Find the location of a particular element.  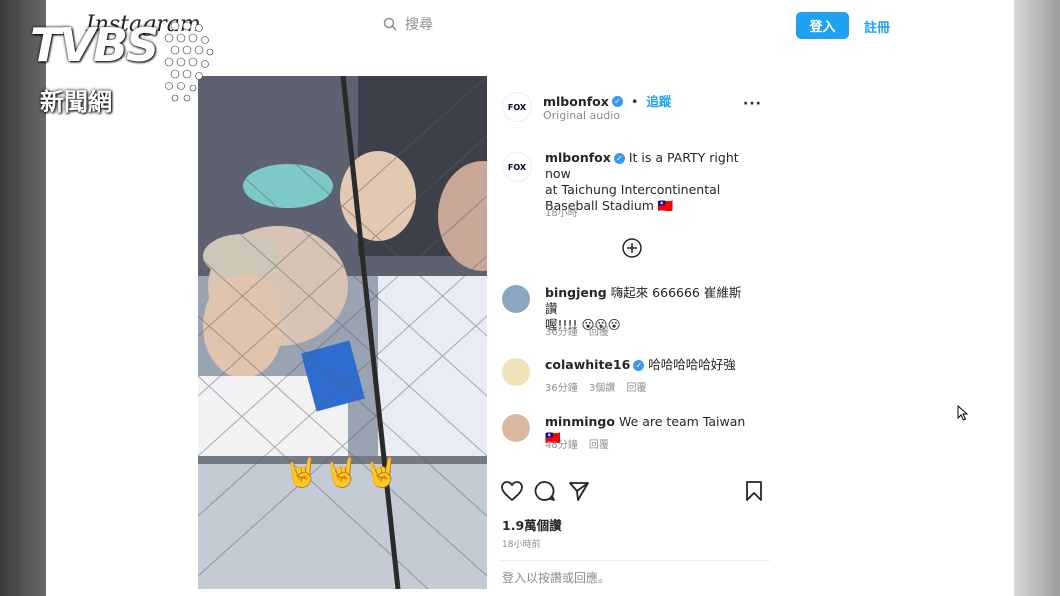

paper-plane-icon is located at coordinates (579, 491).